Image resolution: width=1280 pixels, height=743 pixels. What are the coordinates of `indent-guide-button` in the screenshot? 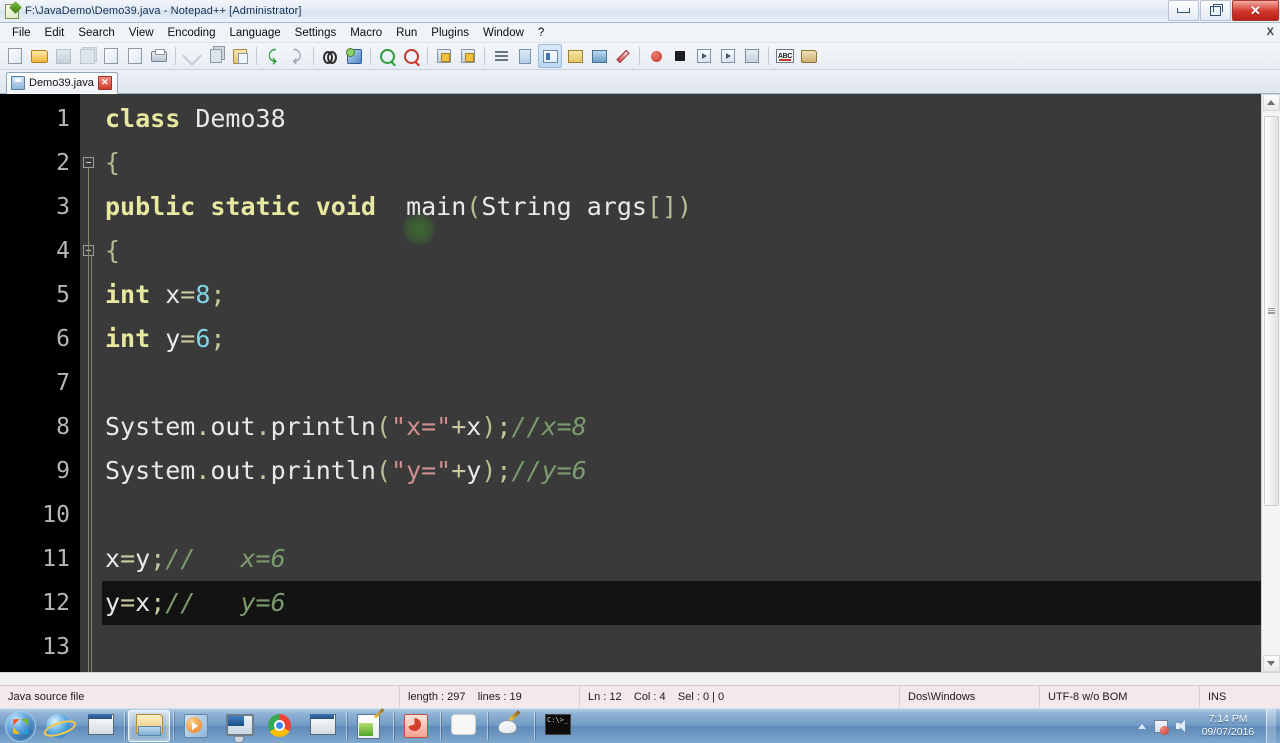 It's located at (550, 56).